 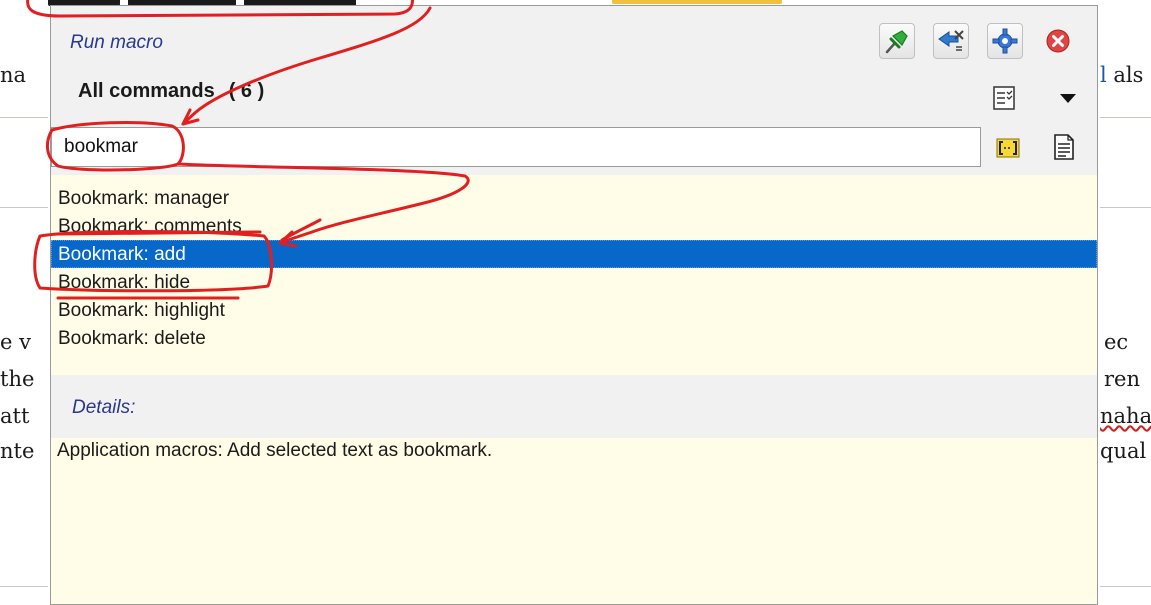 What do you see at coordinates (574, 406) in the screenshot?
I see `details-header: Details:` at bounding box center [574, 406].